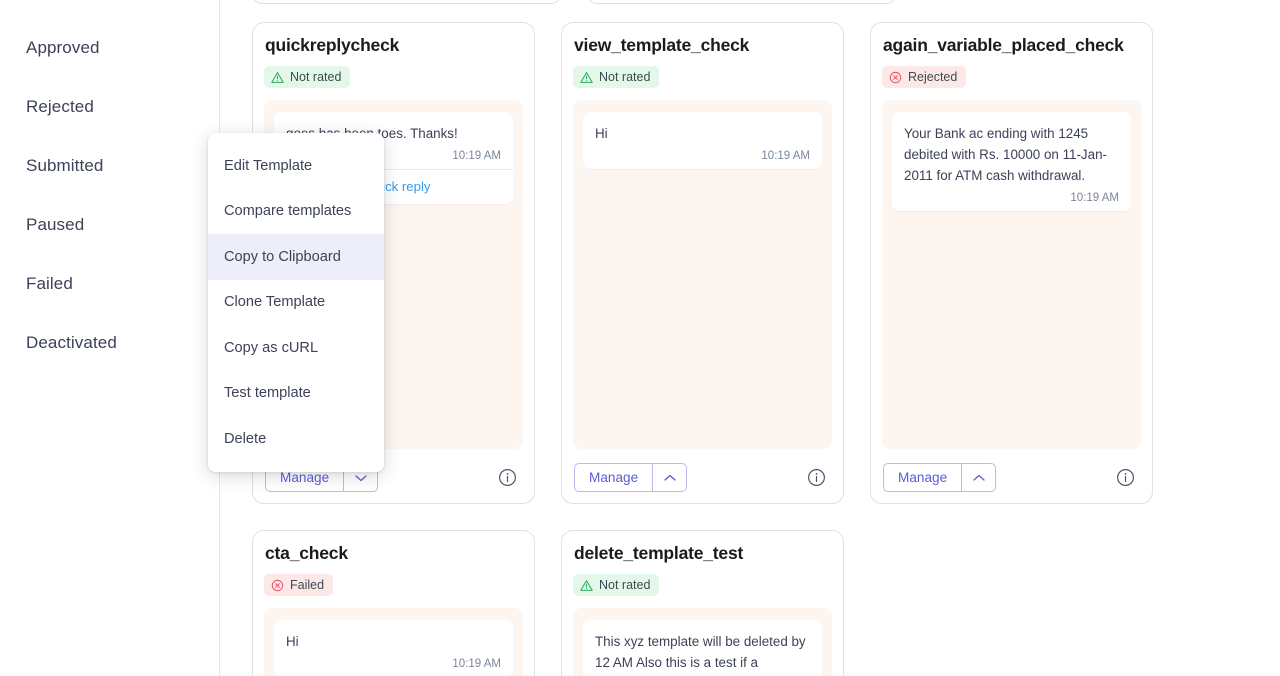 The width and height of the screenshot is (1280, 676). What do you see at coordinates (574, 2) in the screenshot?
I see `cut-off-cards-row` at bounding box center [574, 2].